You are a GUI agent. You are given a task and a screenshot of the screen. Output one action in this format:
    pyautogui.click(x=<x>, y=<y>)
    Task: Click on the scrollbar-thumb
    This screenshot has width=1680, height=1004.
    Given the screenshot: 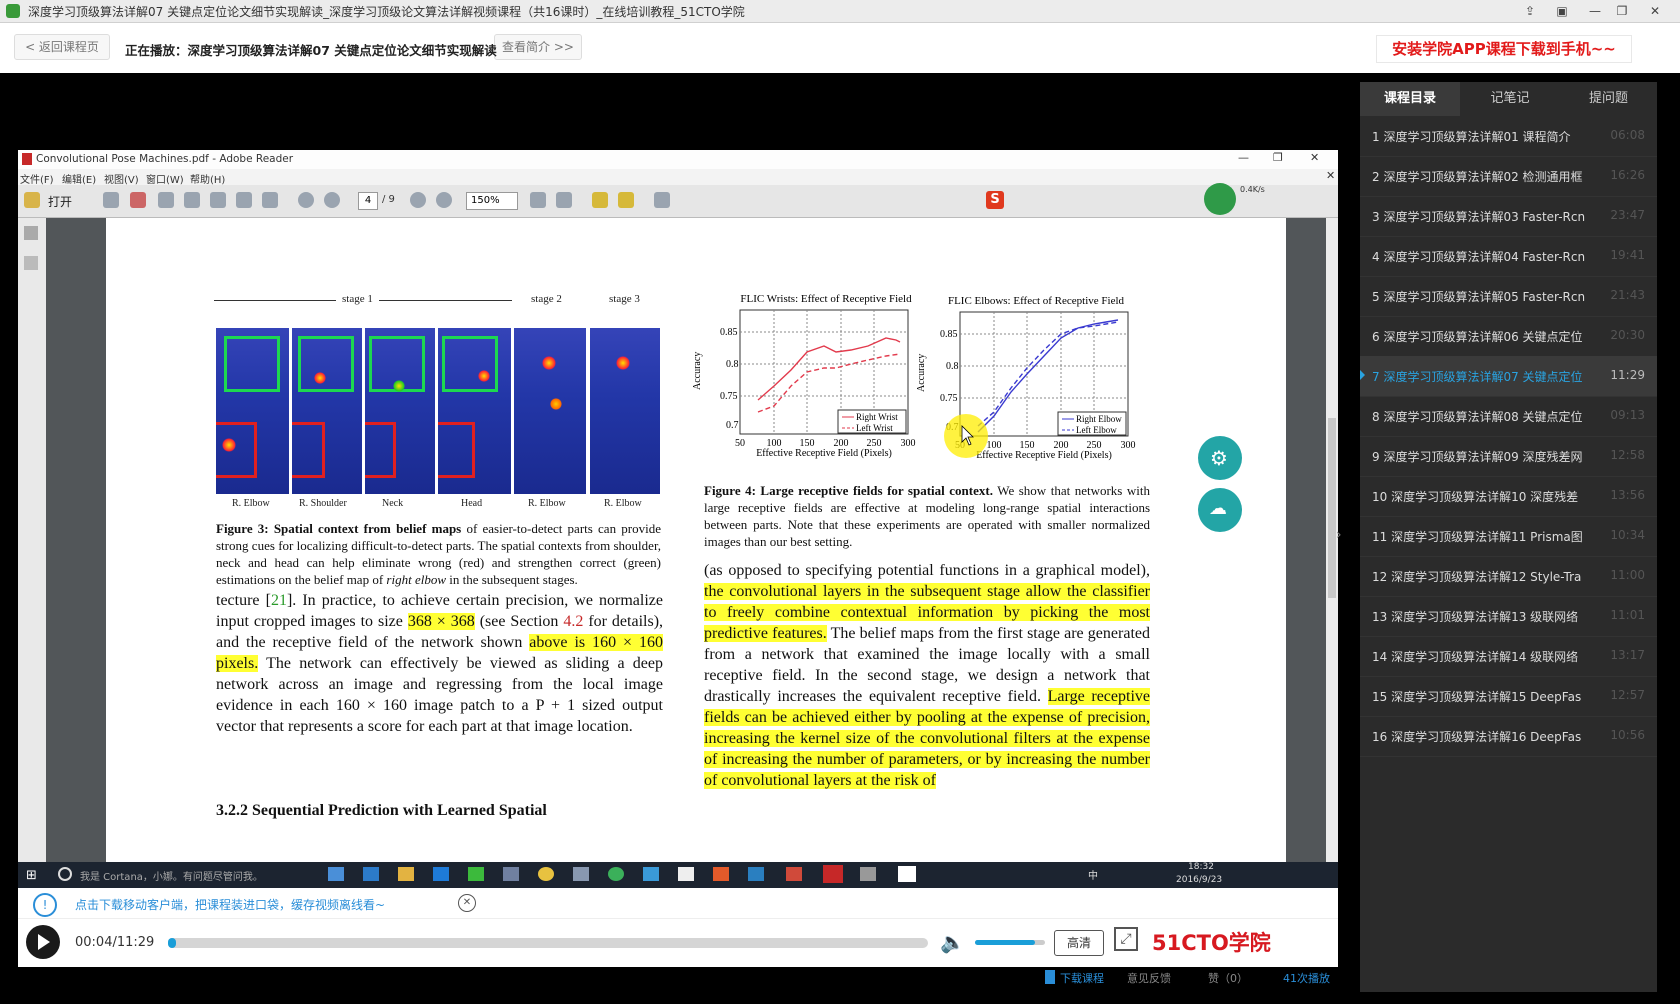 What is the action you would take?
    pyautogui.click(x=1332, y=508)
    